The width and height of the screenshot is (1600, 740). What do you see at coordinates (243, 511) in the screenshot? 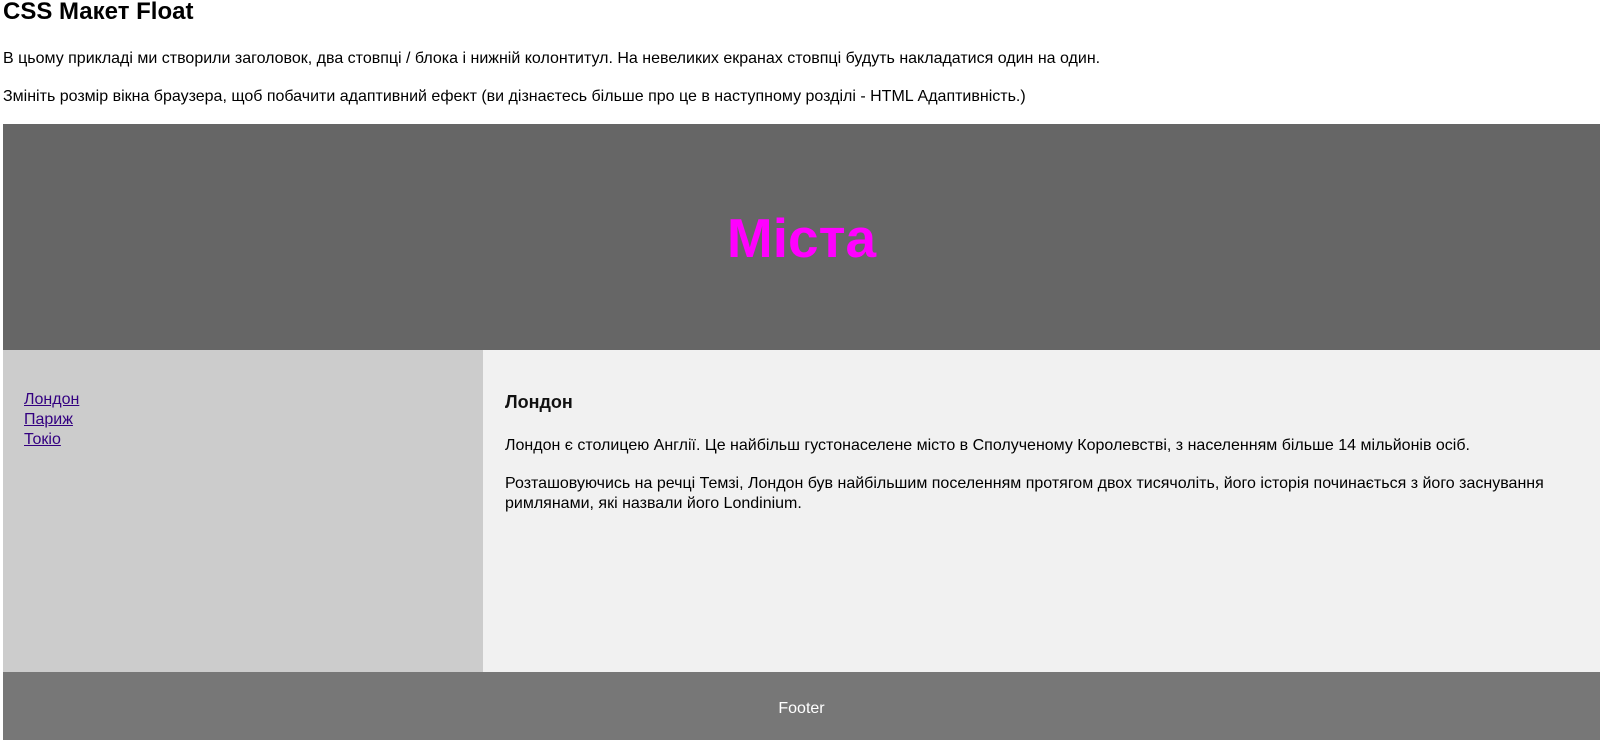
I see `sidebar-nav: Лондон Париж Токіо` at bounding box center [243, 511].